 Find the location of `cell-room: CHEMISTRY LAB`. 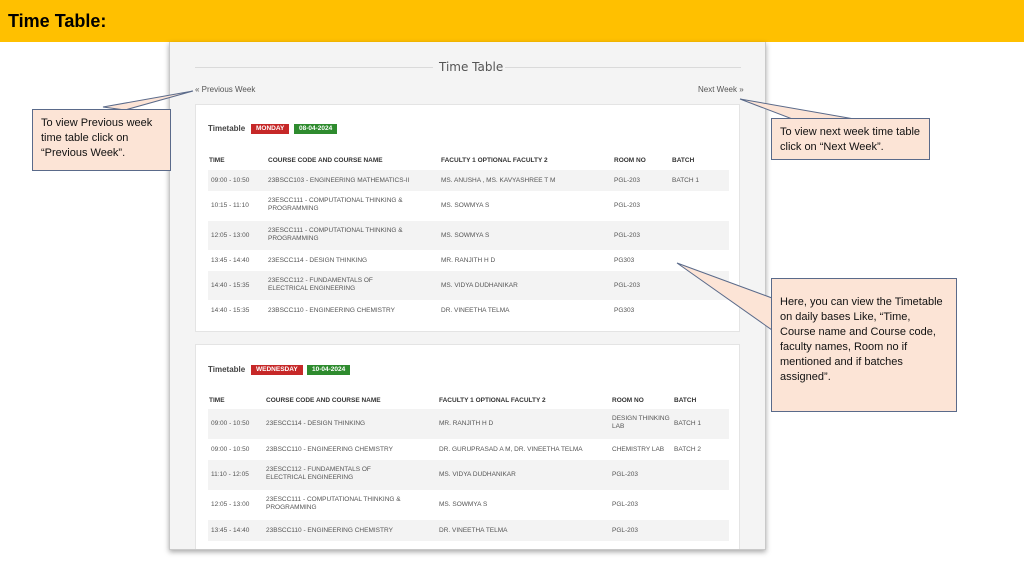

cell-room: CHEMISTRY LAB is located at coordinates (638, 449).